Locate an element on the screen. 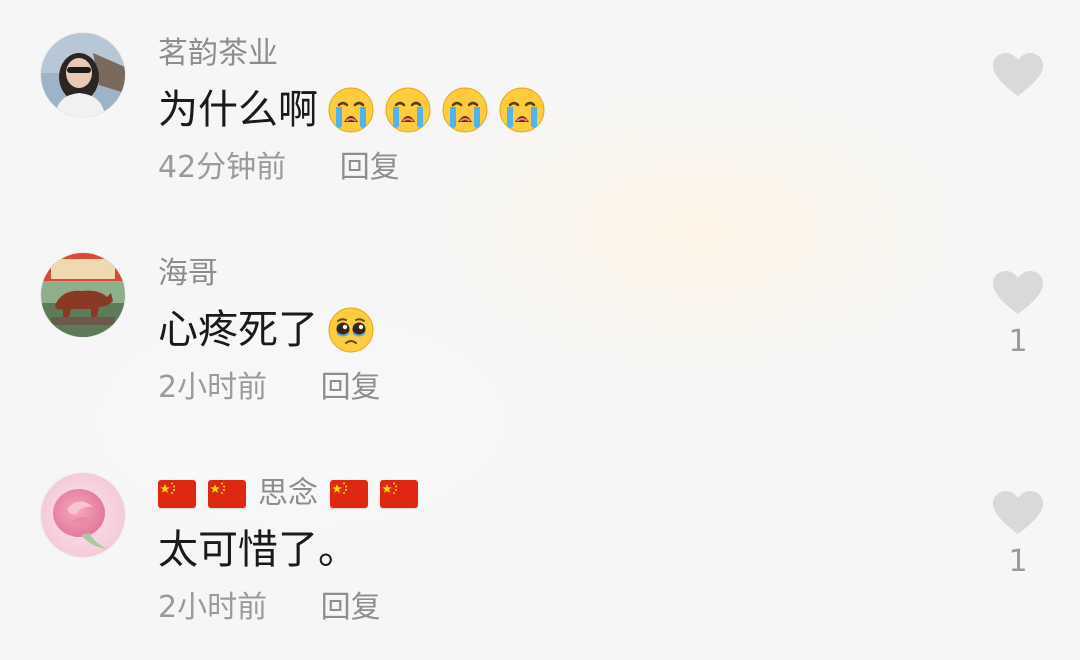  comment-text: 太可惜了。 is located at coordinates (258, 550).